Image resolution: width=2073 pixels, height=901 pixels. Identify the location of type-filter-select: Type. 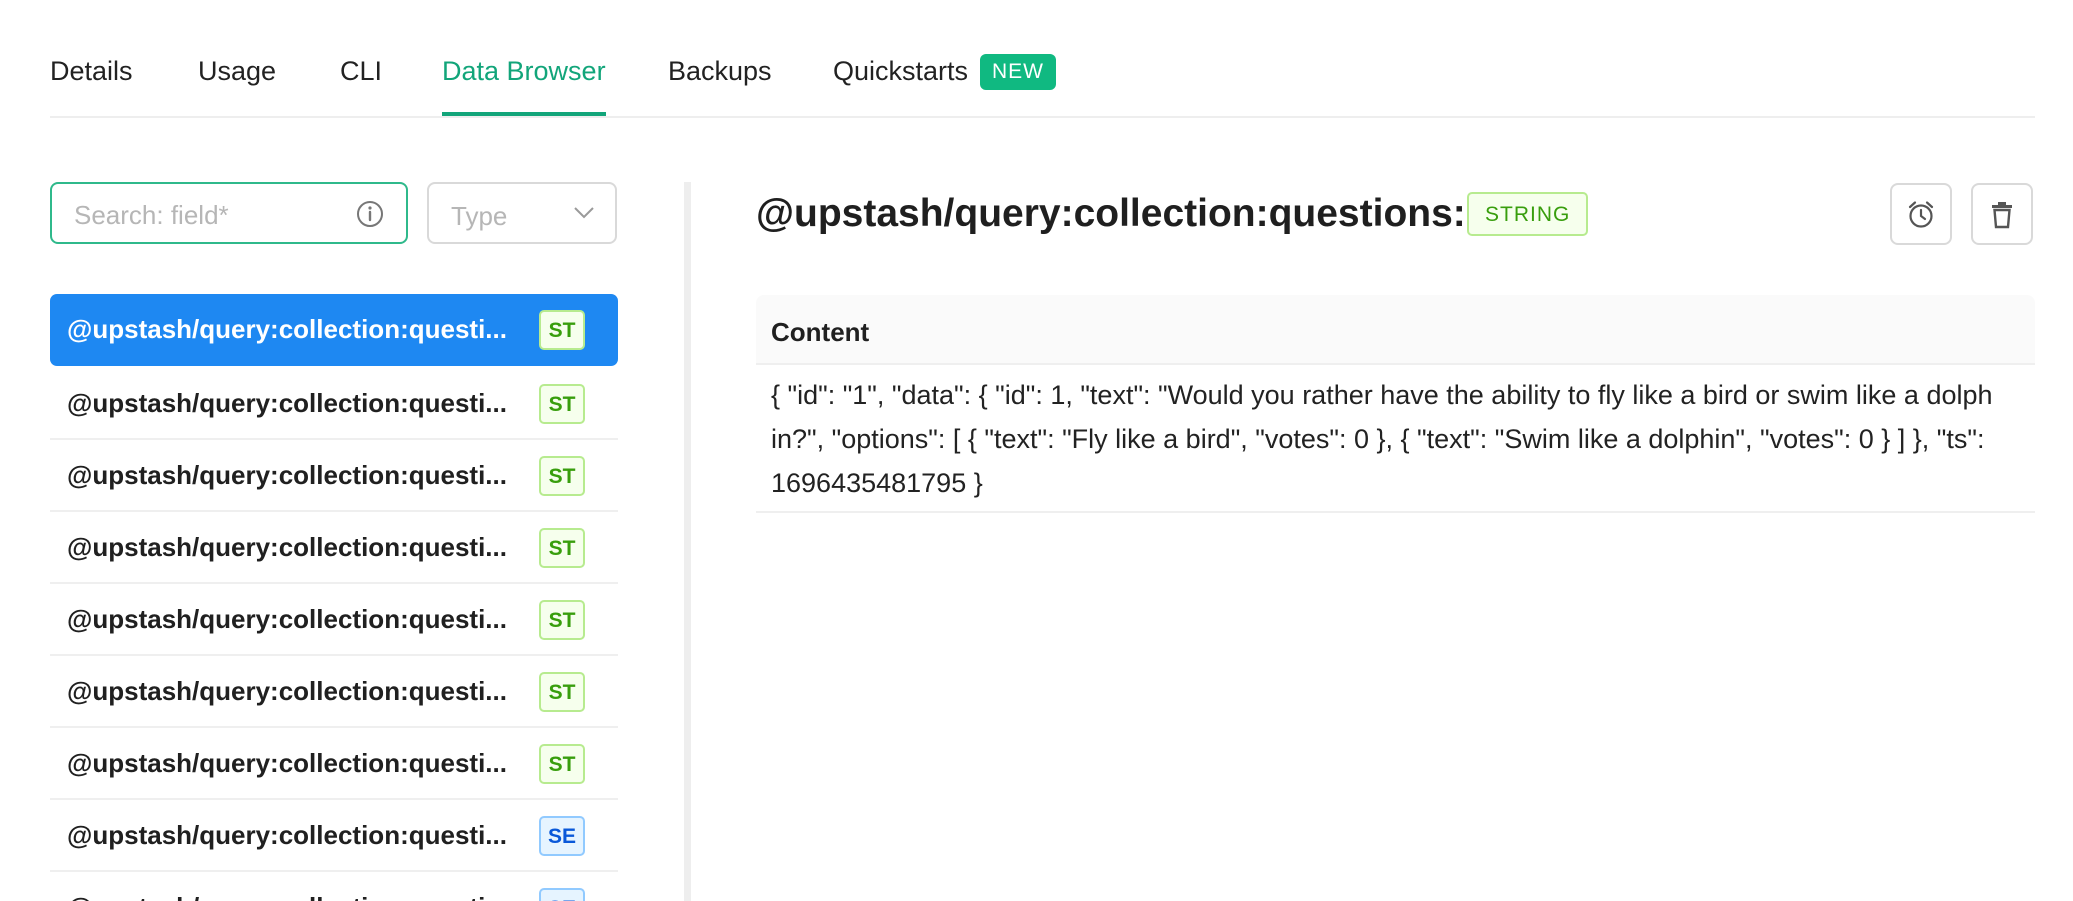
(522, 213).